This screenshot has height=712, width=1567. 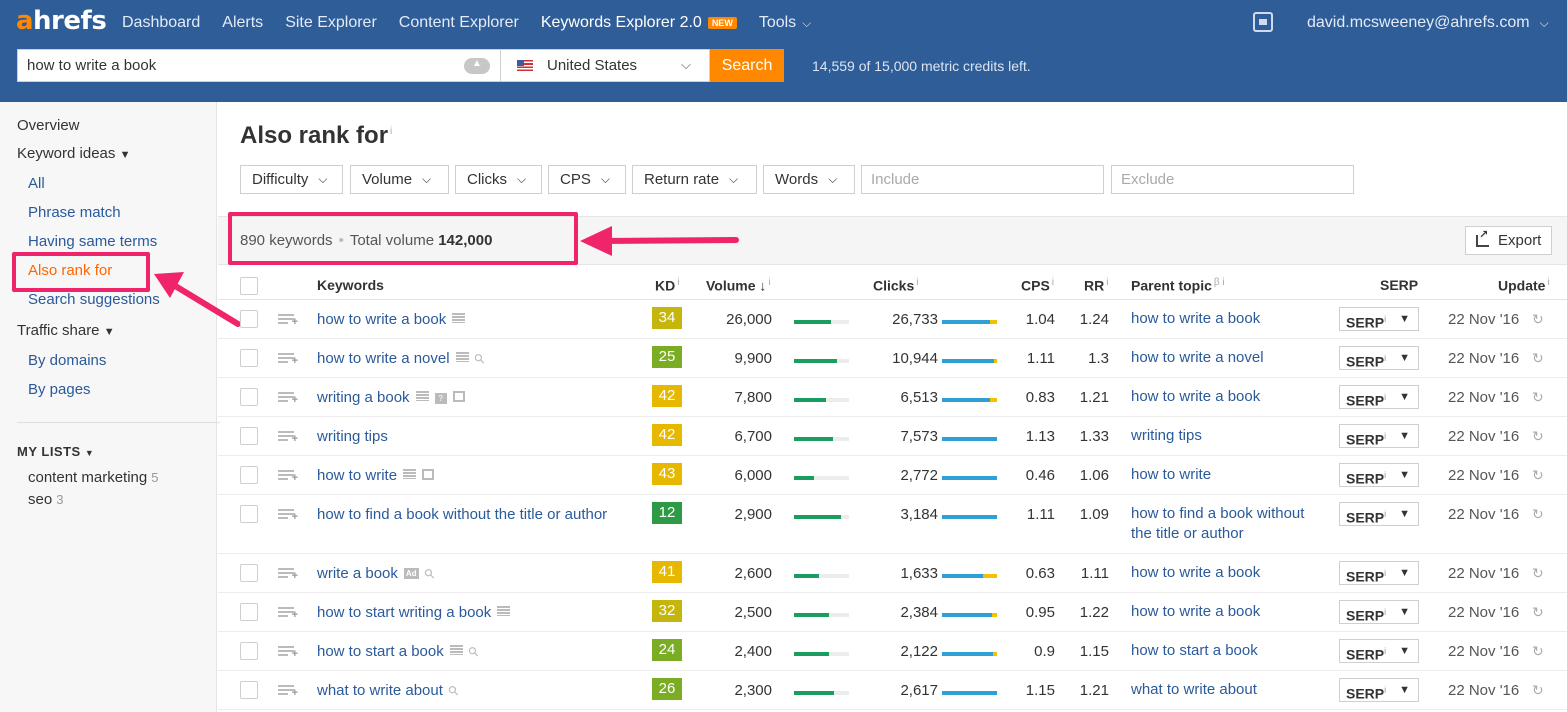 What do you see at coordinates (331, 23) in the screenshot?
I see `nav-site-explorer: Site Explorer` at bounding box center [331, 23].